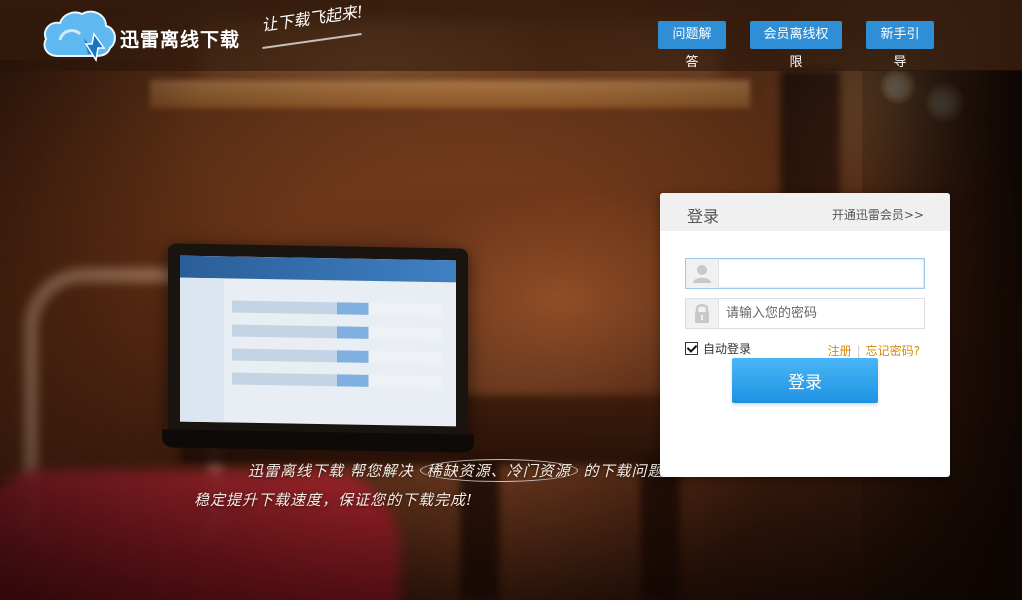 Image resolution: width=1022 pixels, height=600 pixels. I want to click on lock-icon, so click(702, 313).